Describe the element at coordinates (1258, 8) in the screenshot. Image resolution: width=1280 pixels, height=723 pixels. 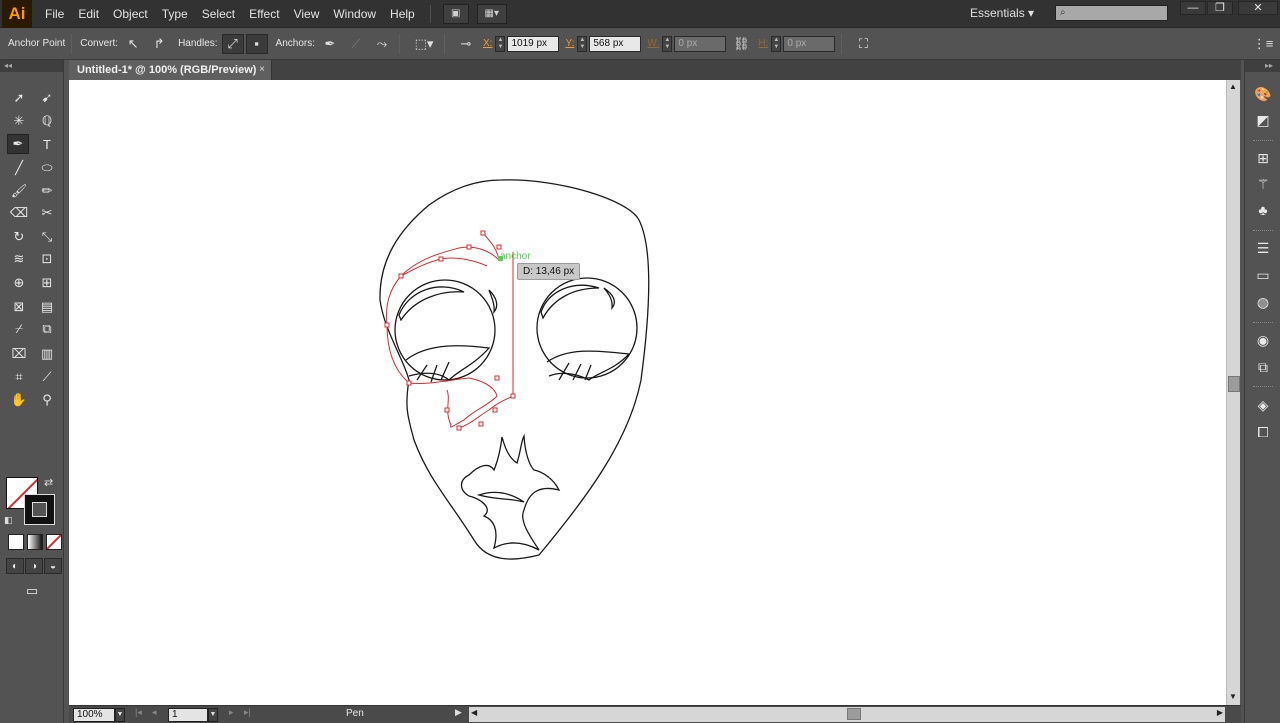
I see `close-button: ✕` at that location.